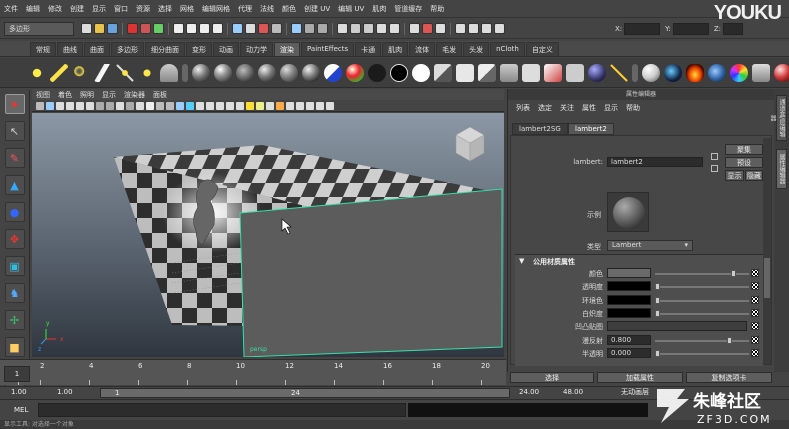  I want to click on globe-icon, so click(673, 72).